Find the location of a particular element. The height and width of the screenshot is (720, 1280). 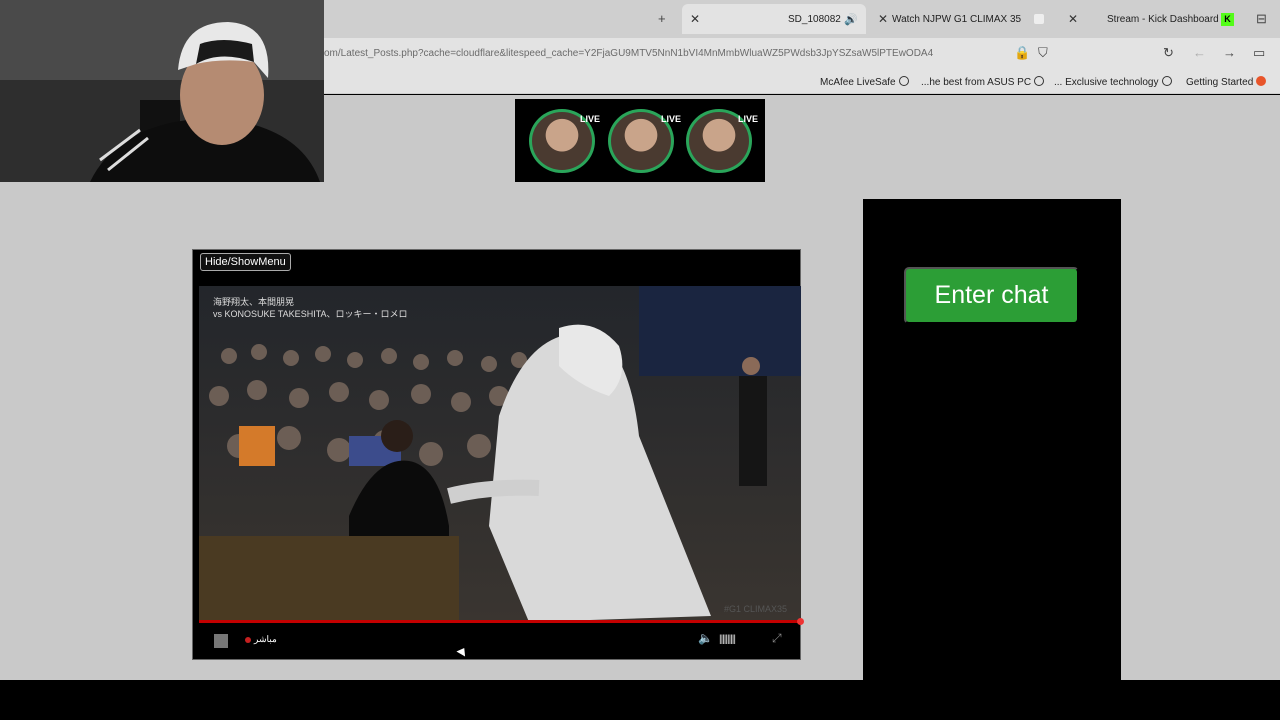

tab-label: Watch NJPW G1 CLIMAX 35 Li is located at coordinates (957, 19).